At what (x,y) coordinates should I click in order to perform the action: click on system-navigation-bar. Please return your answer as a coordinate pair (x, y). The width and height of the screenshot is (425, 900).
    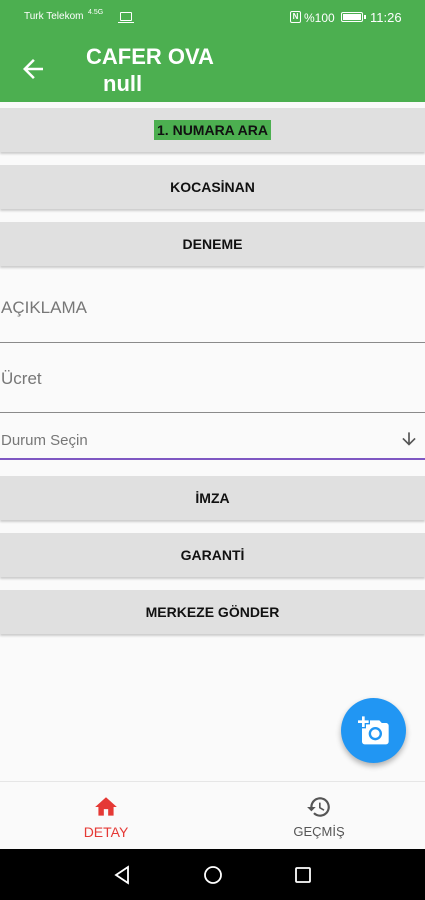
    Looking at the image, I should click on (212, 874).